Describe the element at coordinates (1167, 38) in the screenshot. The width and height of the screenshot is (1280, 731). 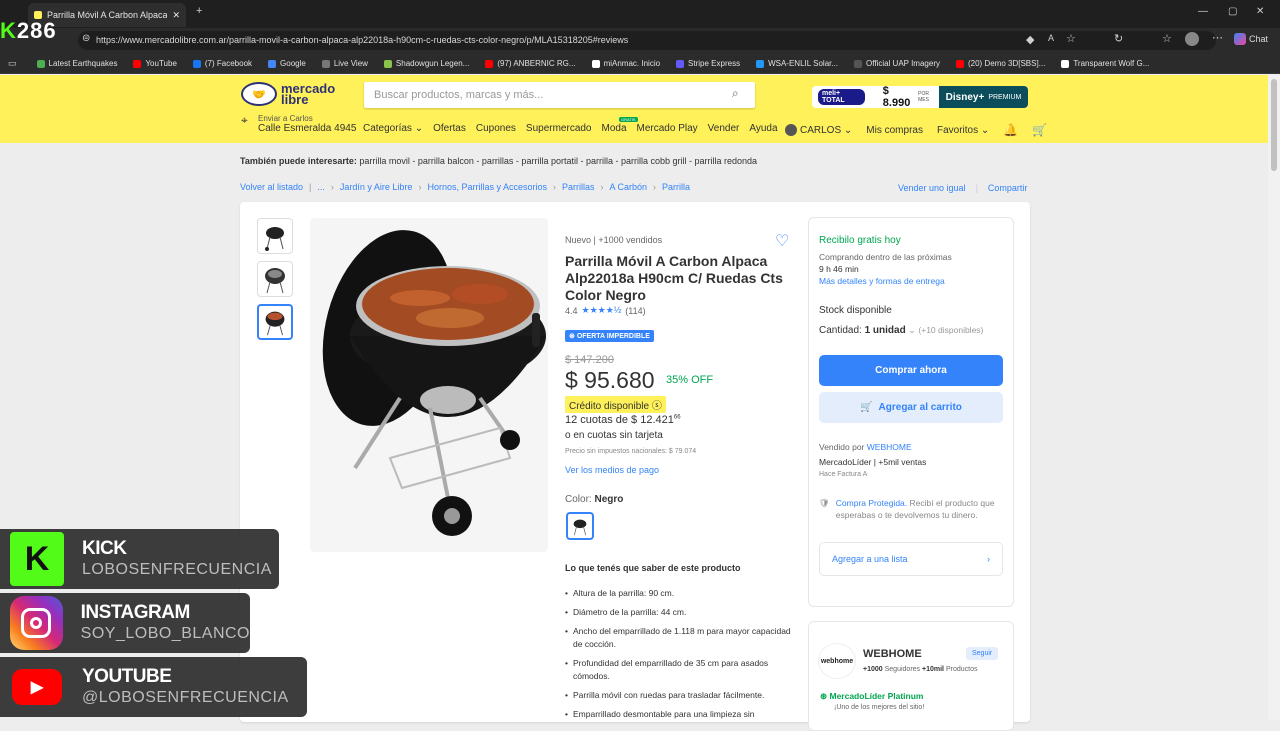
I see `favorites-icon: ☆` at that location.